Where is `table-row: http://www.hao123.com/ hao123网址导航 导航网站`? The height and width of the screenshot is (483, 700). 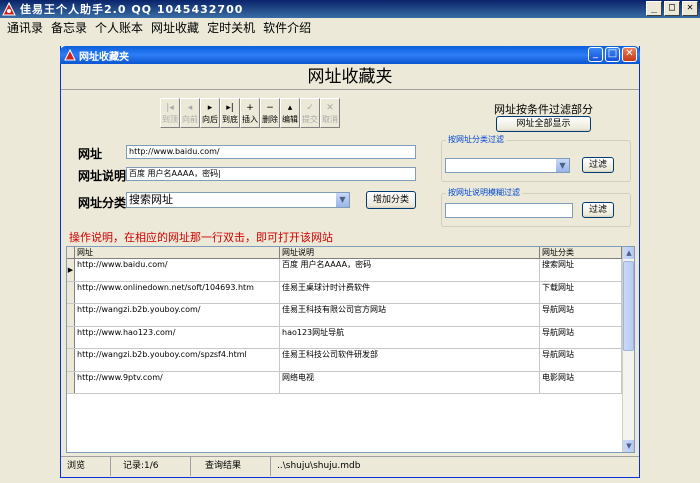
table-row: http://www.hao123.com/ hao123网址导航 导航网站 is located at coordinates (350, 337).